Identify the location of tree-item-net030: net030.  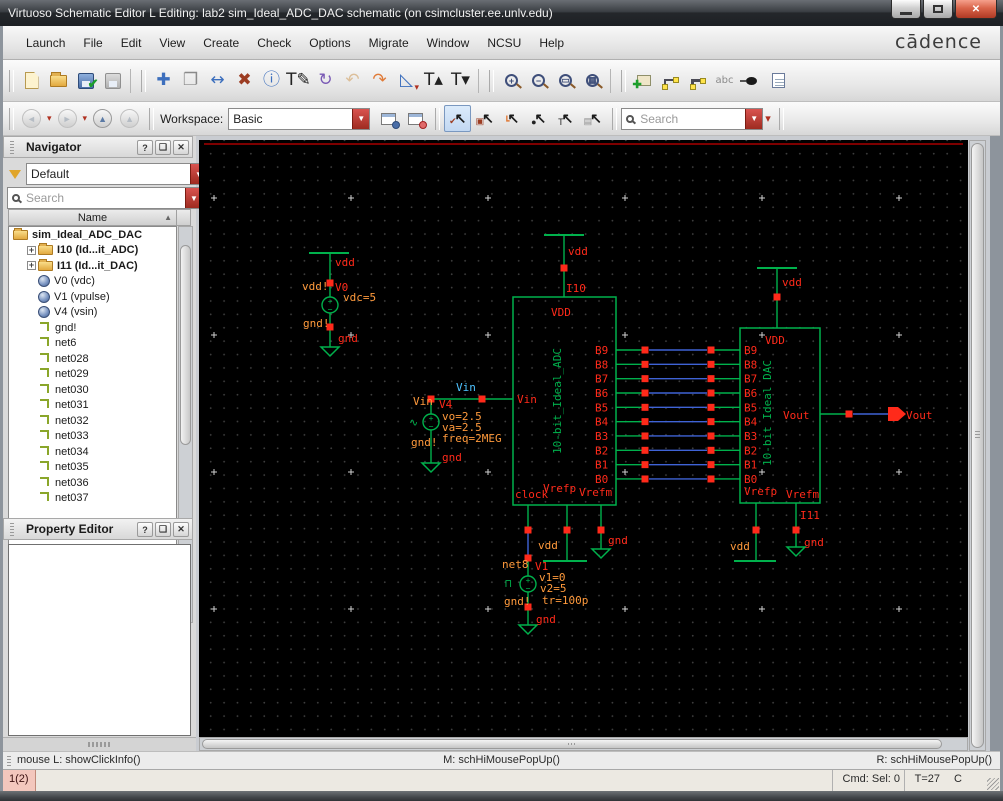
(92, 390).